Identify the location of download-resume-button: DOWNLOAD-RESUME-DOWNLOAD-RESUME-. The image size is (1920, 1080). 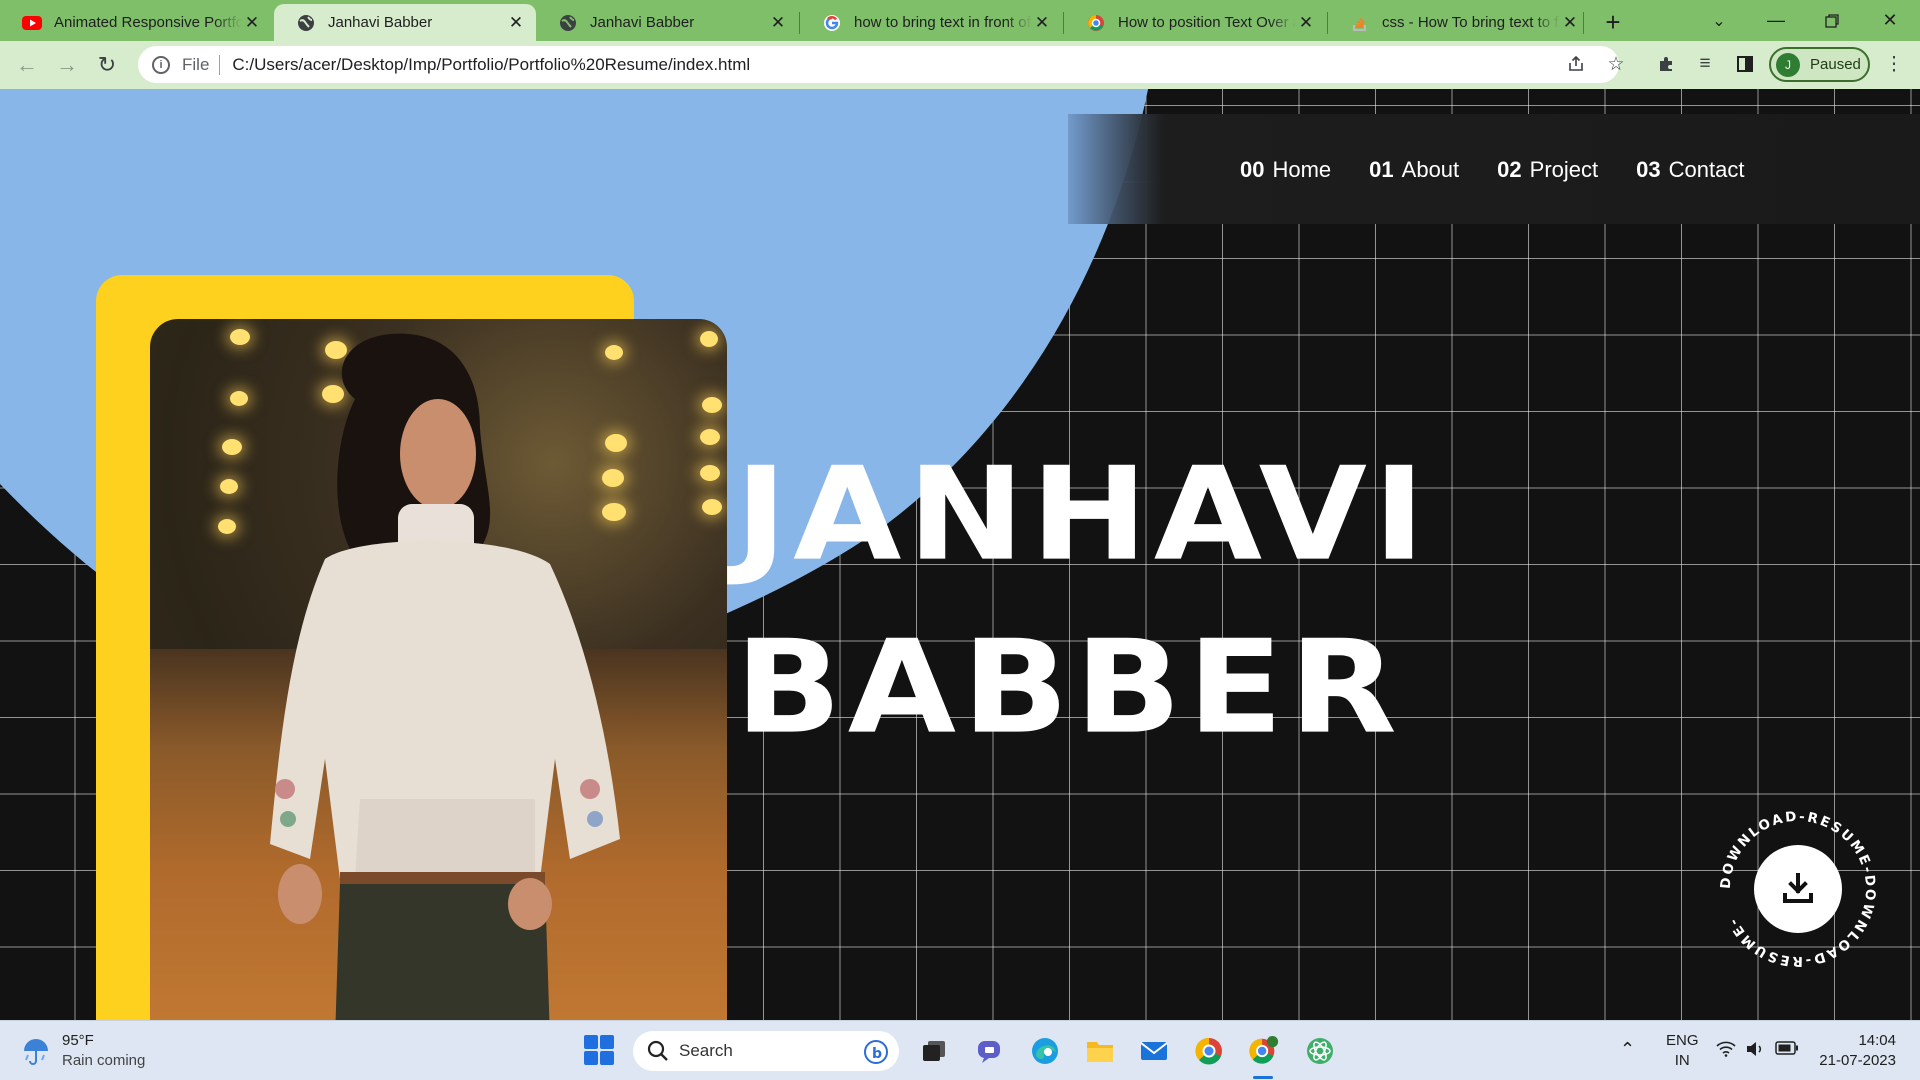
(1798, 889).